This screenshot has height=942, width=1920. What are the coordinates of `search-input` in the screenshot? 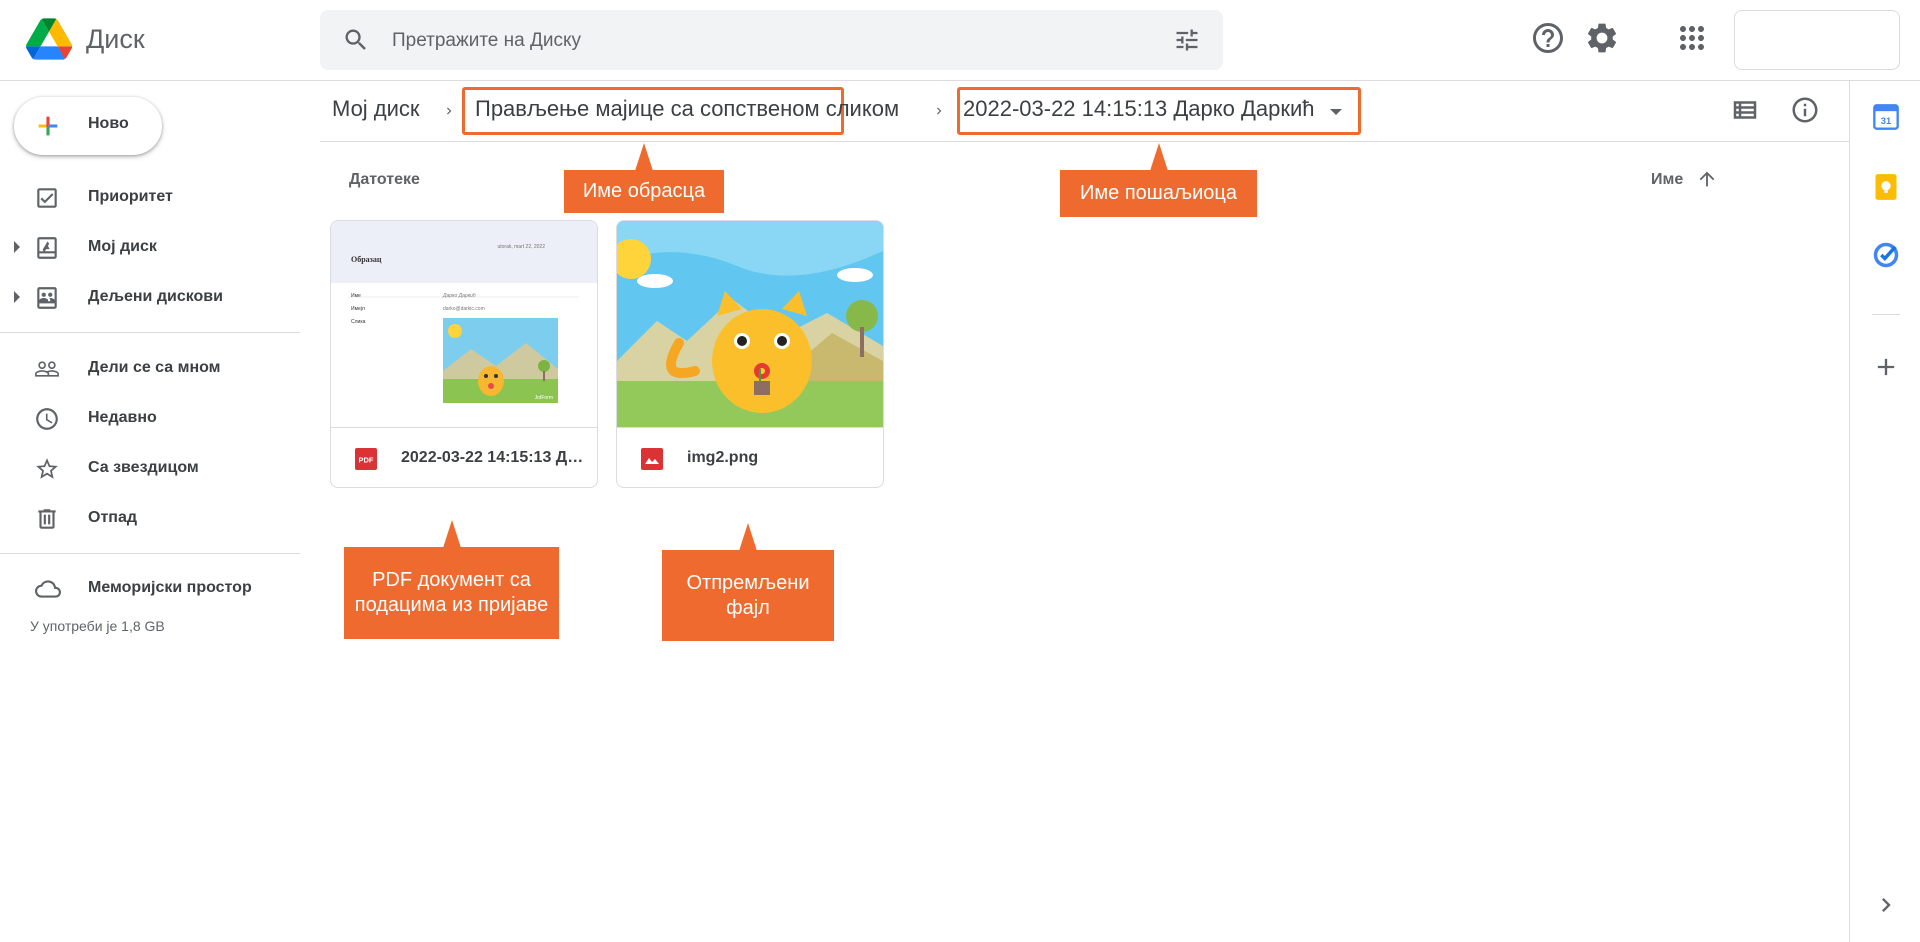 It's located at (772, 41).